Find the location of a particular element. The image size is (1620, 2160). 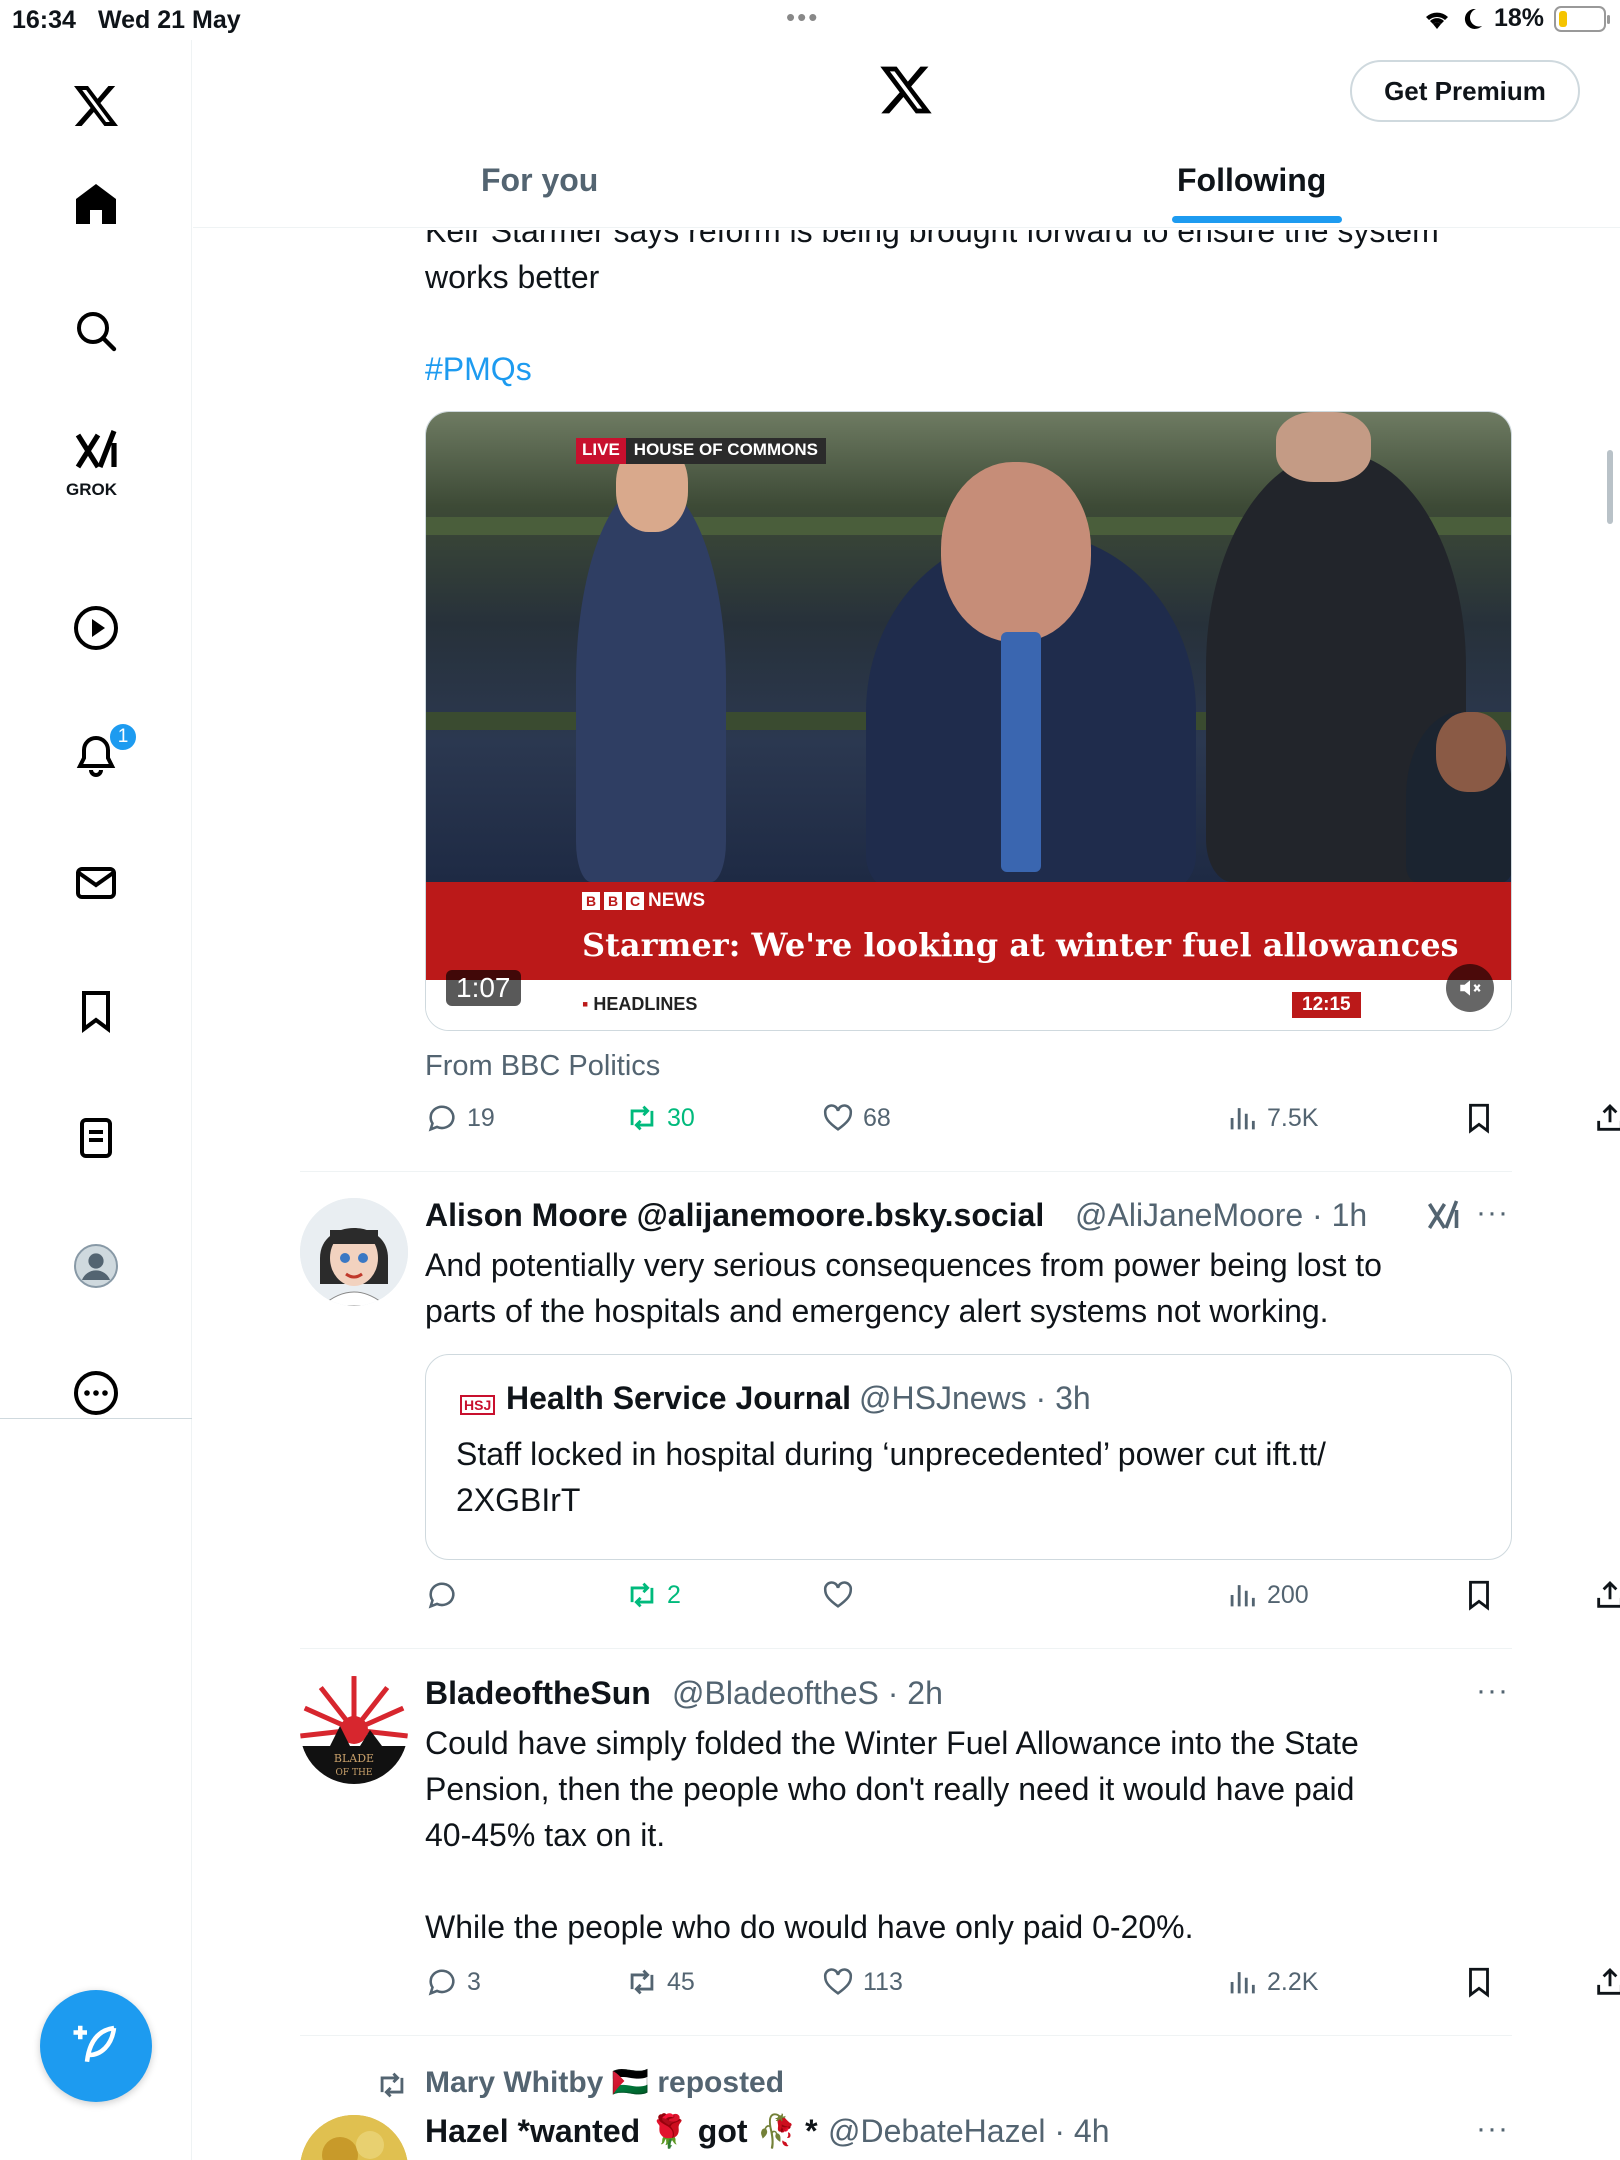

like-button: 113 is located at coordinates (862, 1982).